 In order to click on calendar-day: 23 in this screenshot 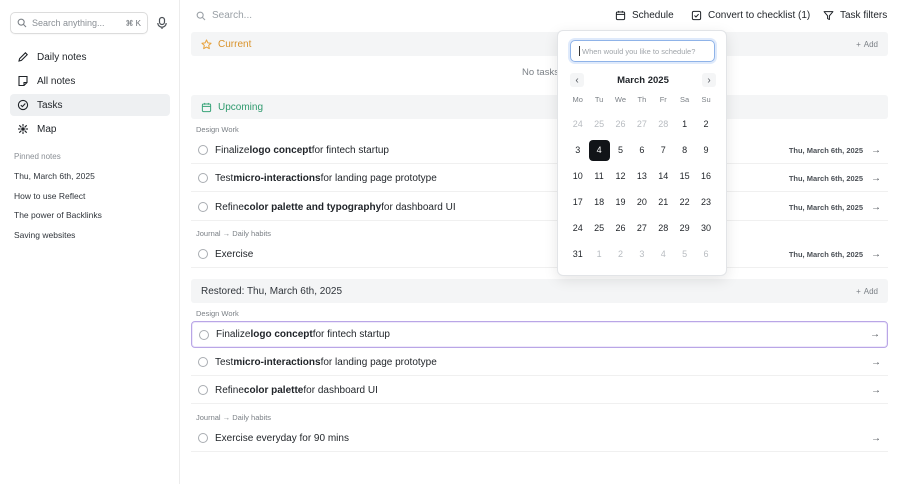, I will do `click(705, 202)`.